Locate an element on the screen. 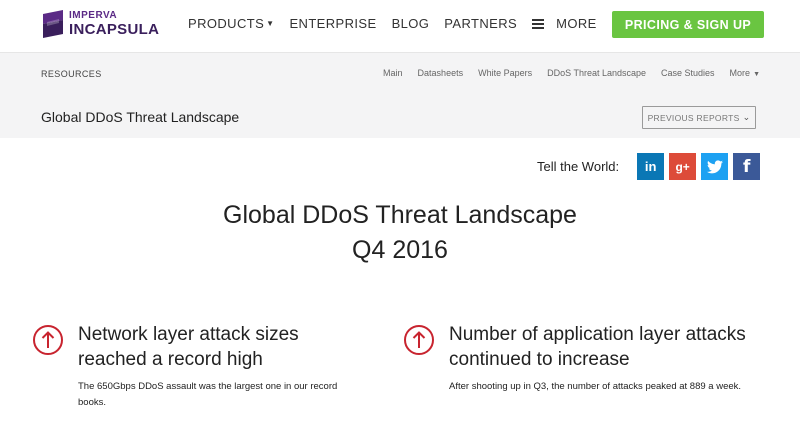 This screenshot has width=800, height=424. nav-products: PRODUCTS ▼ is located at coordinates (231, 23).